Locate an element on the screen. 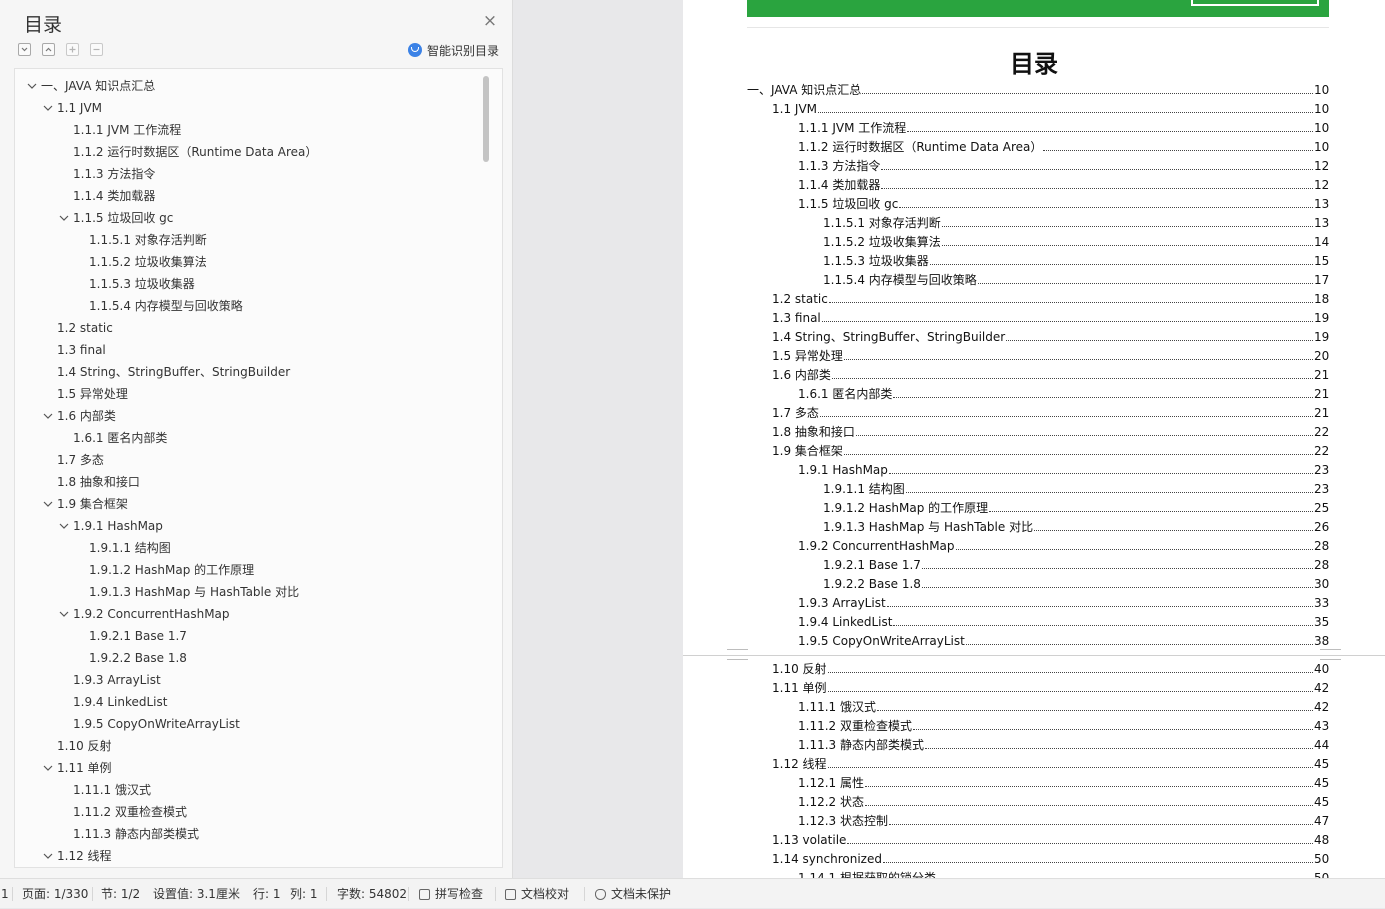 The height and width of the screenshot is (909, 1385). toc-tree-item: 1.1 JVM is located at coordinates (250, 108).